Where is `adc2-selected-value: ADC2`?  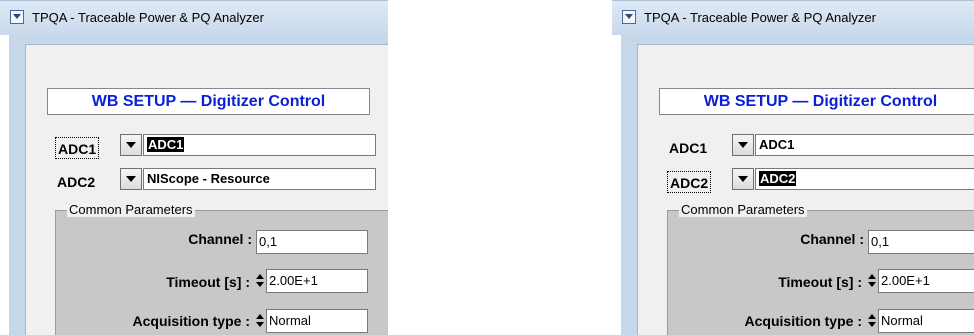
adc2-selected-value: ADC2 is located at coordinates (778, 178).